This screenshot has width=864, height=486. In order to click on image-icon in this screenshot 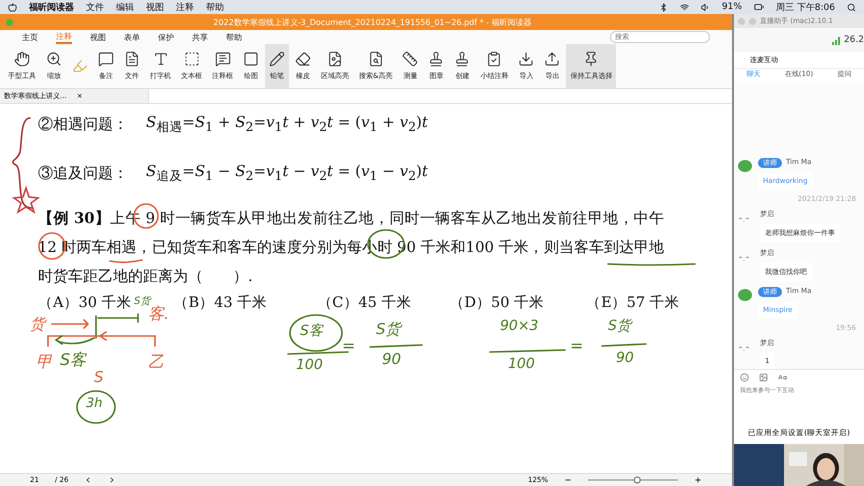, I will do `click(763, 377)`.